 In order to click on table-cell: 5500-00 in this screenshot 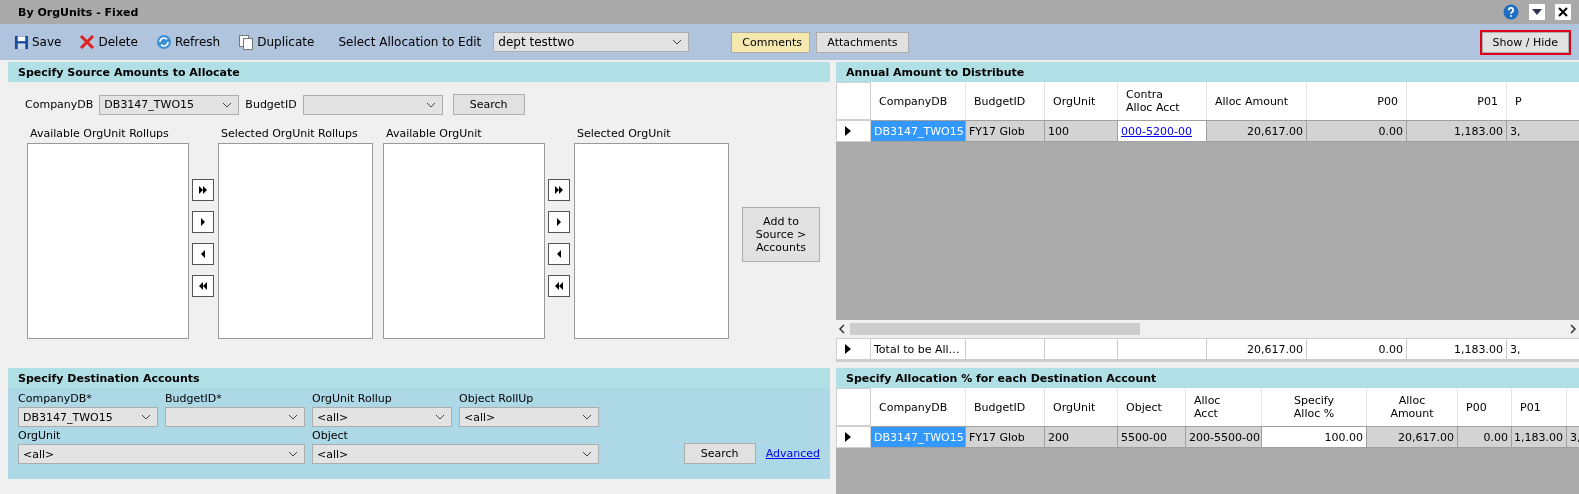, I will do `click(1152, 437)`.